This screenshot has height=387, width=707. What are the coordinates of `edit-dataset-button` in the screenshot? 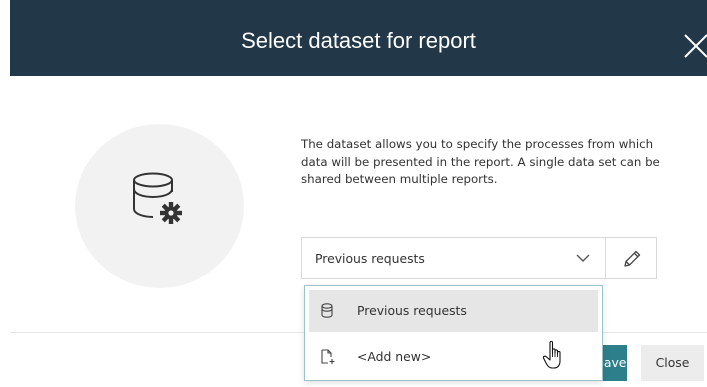 It's located at (631, 258).